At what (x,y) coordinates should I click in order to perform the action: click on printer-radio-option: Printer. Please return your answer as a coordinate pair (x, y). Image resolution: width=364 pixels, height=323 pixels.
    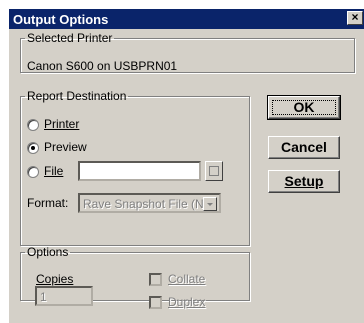
    Looking at the image, I should click on (77, 125).